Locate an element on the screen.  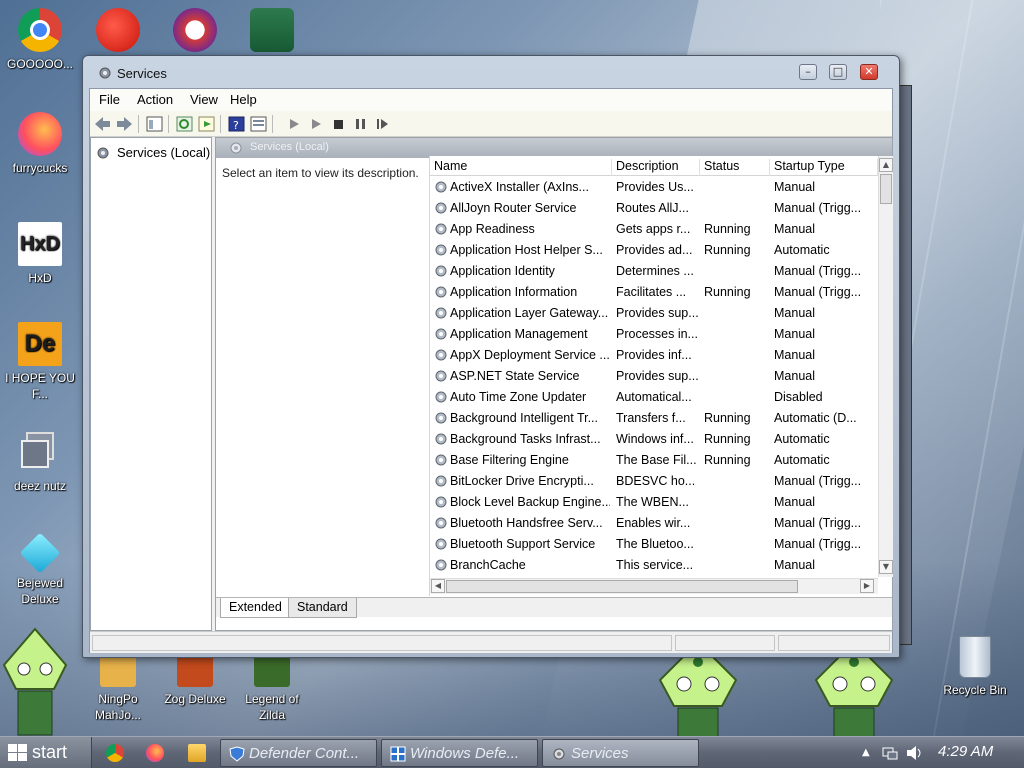
restart-service-icon is located at coordinates (382, 124).